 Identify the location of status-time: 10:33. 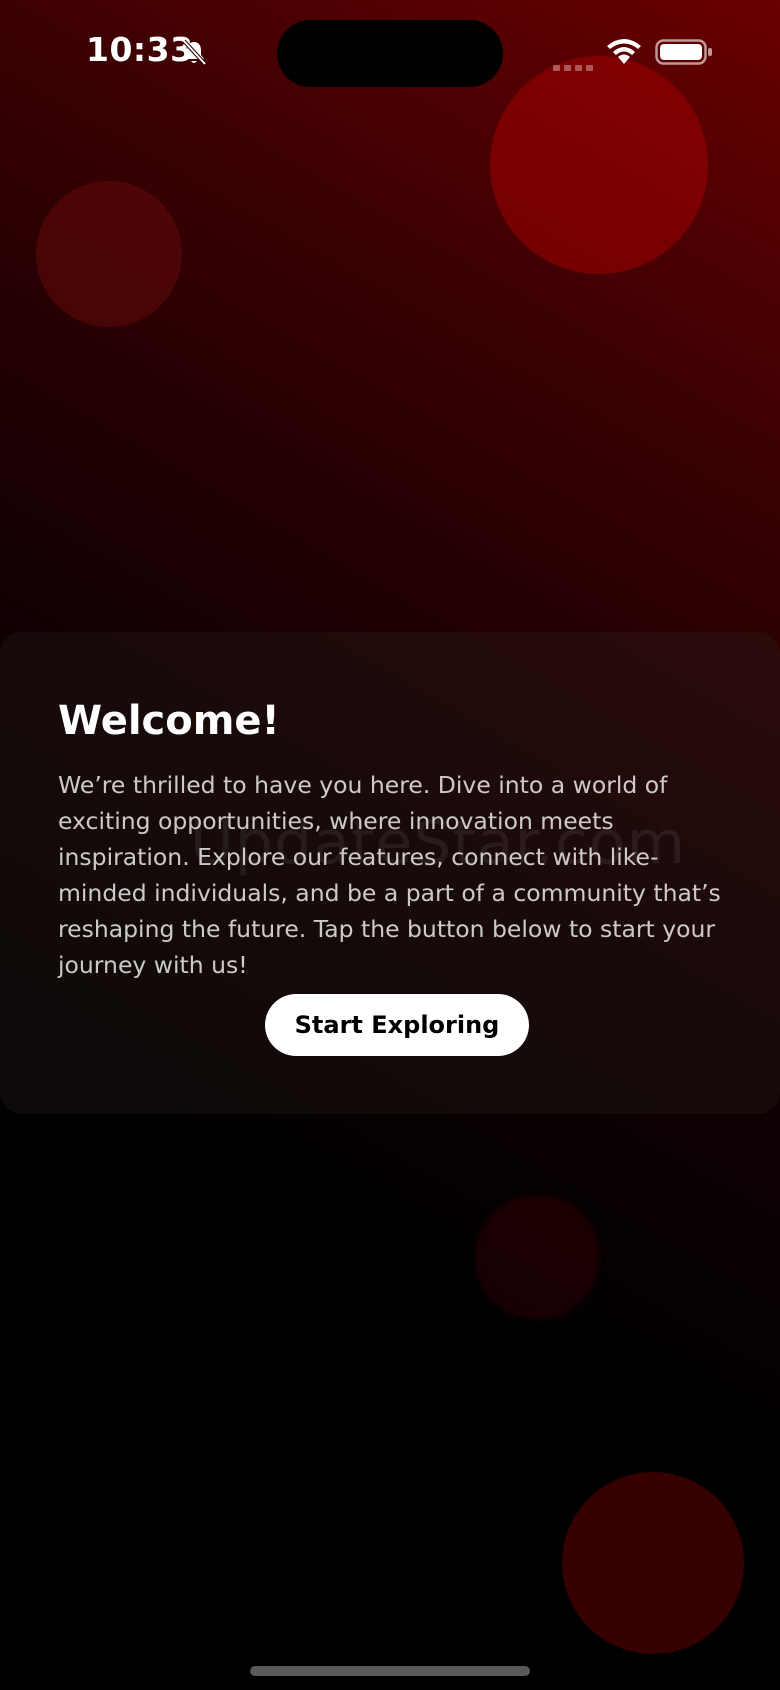
(140, 49).